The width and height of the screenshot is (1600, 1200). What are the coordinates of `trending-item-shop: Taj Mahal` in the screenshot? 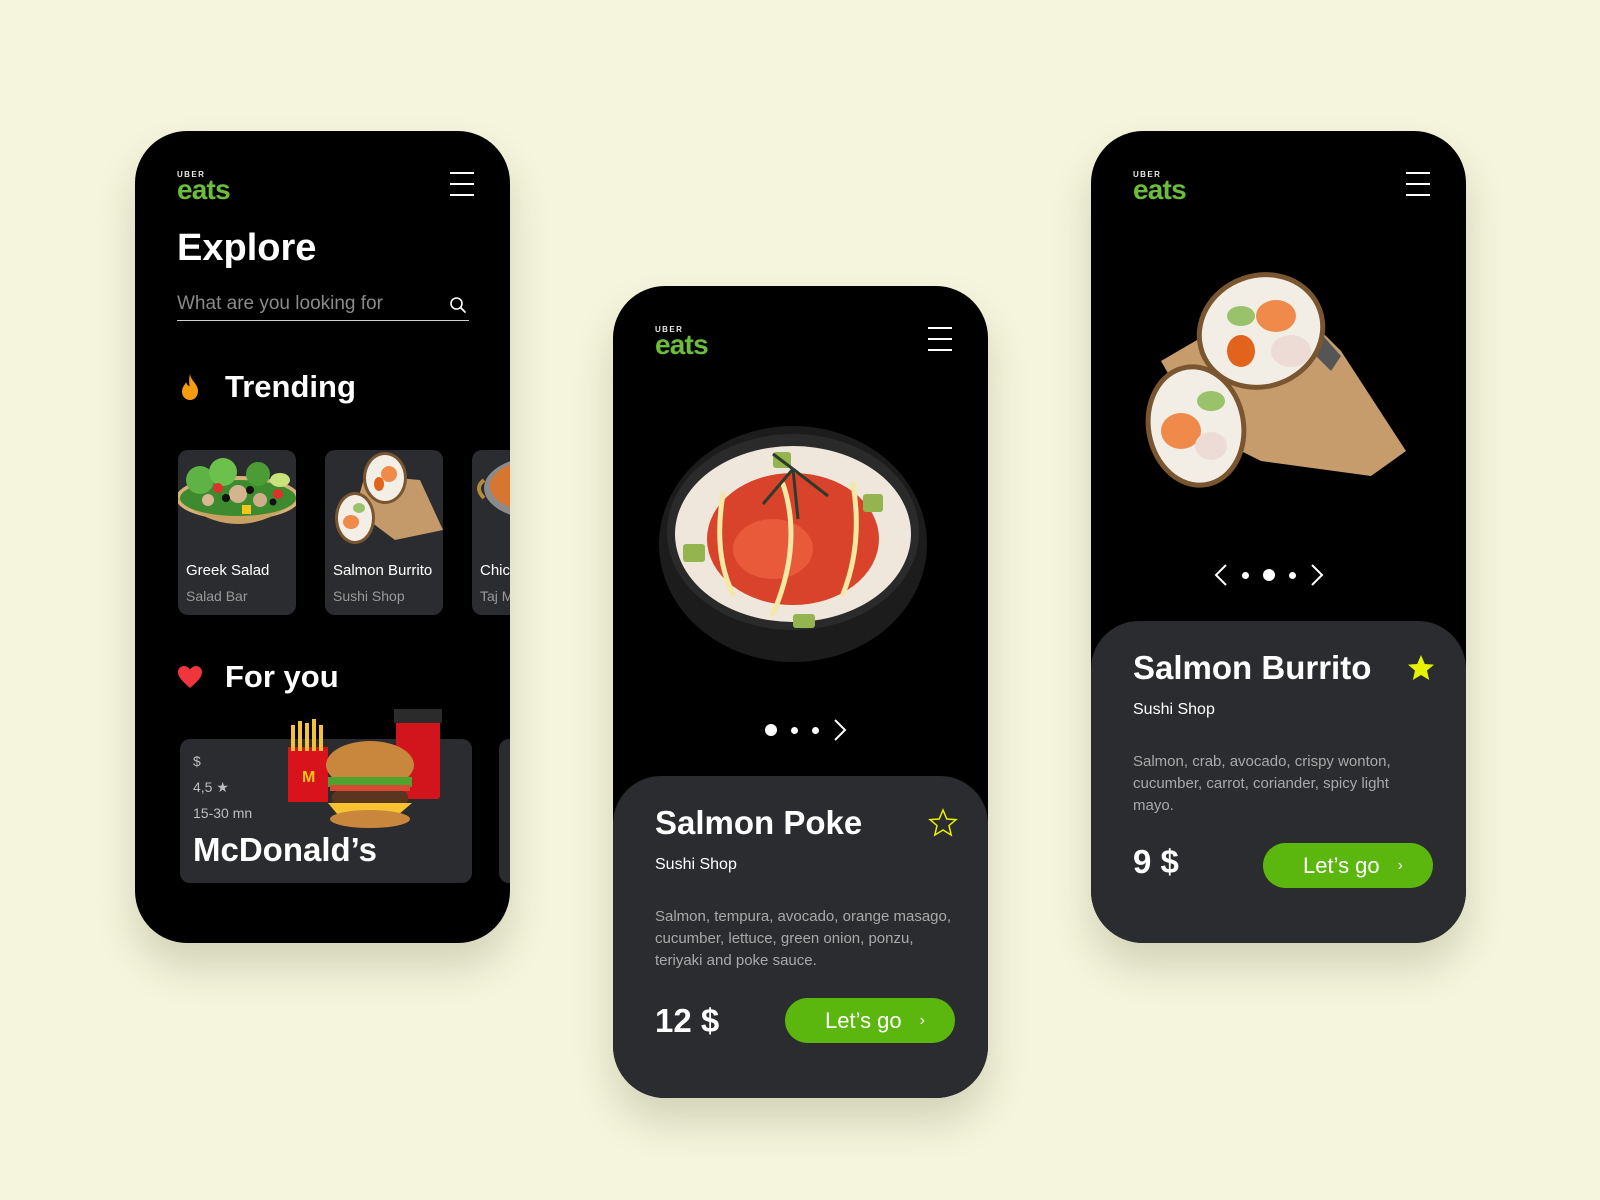 It's located at (495, 596).